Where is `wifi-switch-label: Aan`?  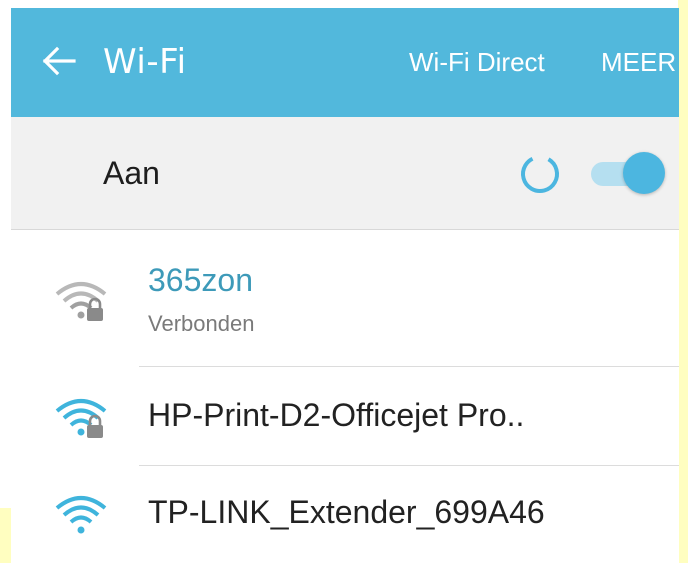 wifi-switch-label: Aan is located at coordinates (131, 173).